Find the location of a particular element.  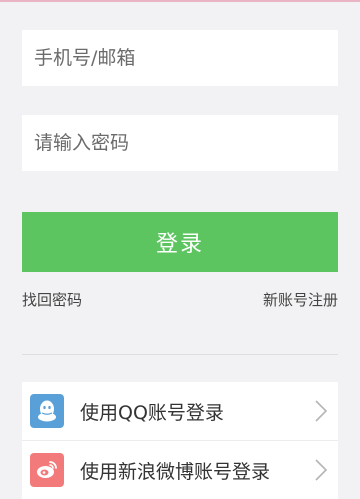

weibo-icon is located at coordinates (47, 470).